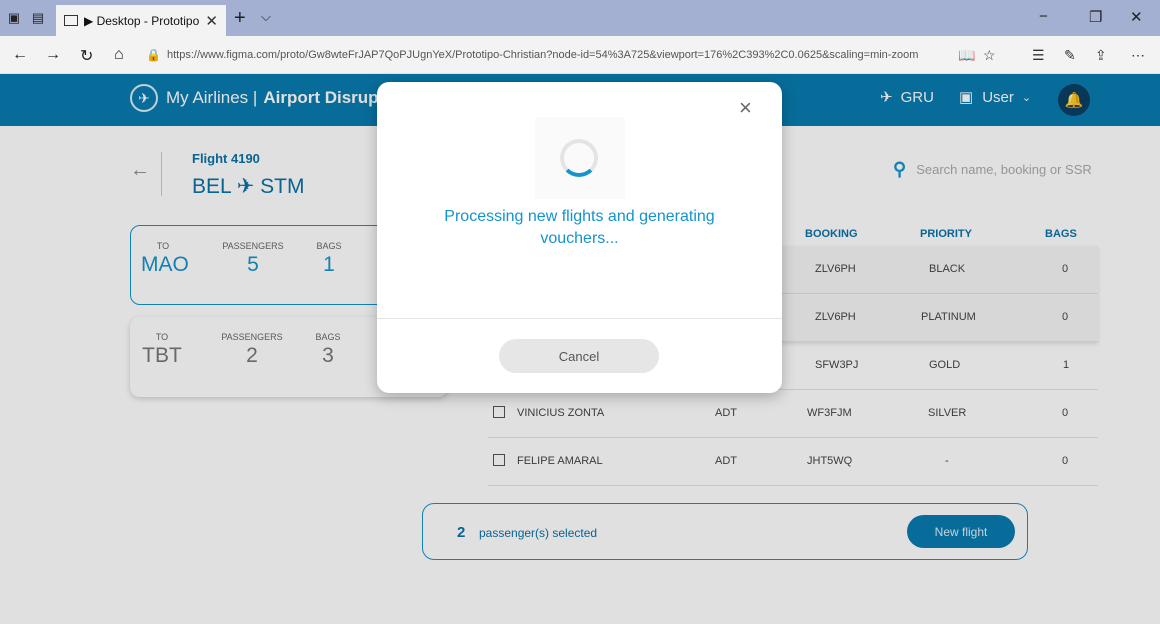  I want to click on favorite-star-icon: ☆, so click(989, 55).